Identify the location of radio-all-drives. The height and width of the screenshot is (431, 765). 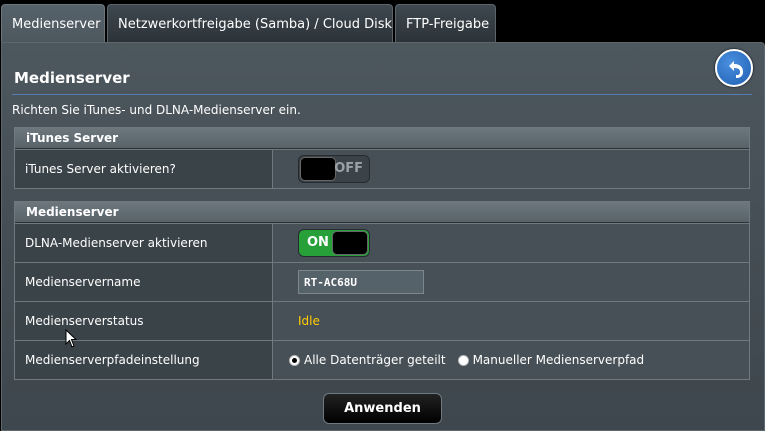
(294, 360).